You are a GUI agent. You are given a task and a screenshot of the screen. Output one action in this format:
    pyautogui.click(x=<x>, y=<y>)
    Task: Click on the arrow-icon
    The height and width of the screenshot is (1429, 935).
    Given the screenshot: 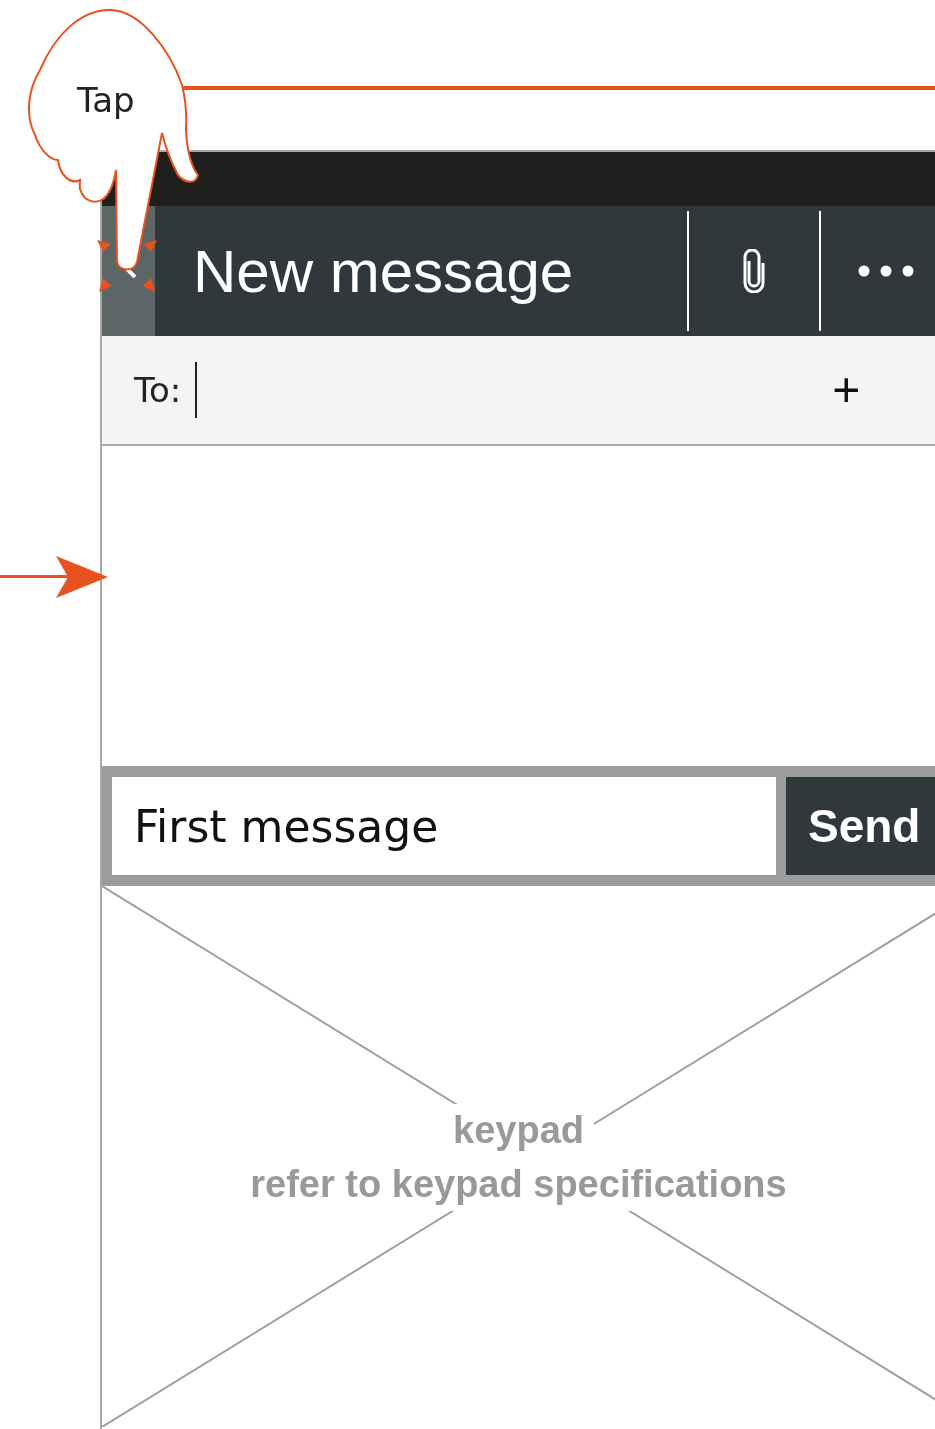 What is the action you would take?
    pyautogui.click(x=54, y=577)
    